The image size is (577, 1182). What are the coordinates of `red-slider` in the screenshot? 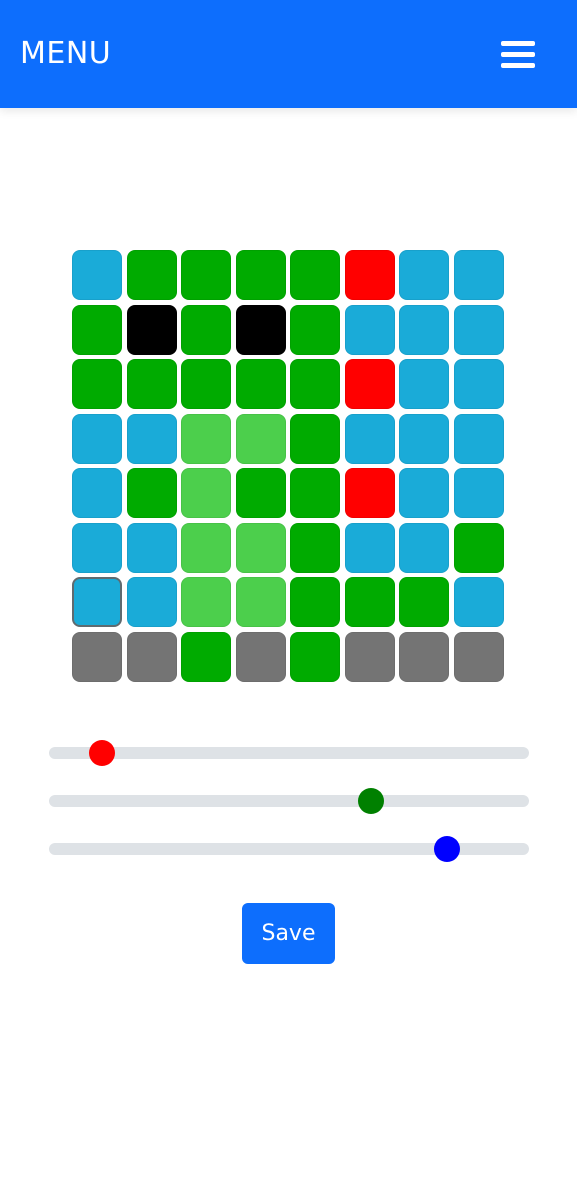 It's located at (289, 753).